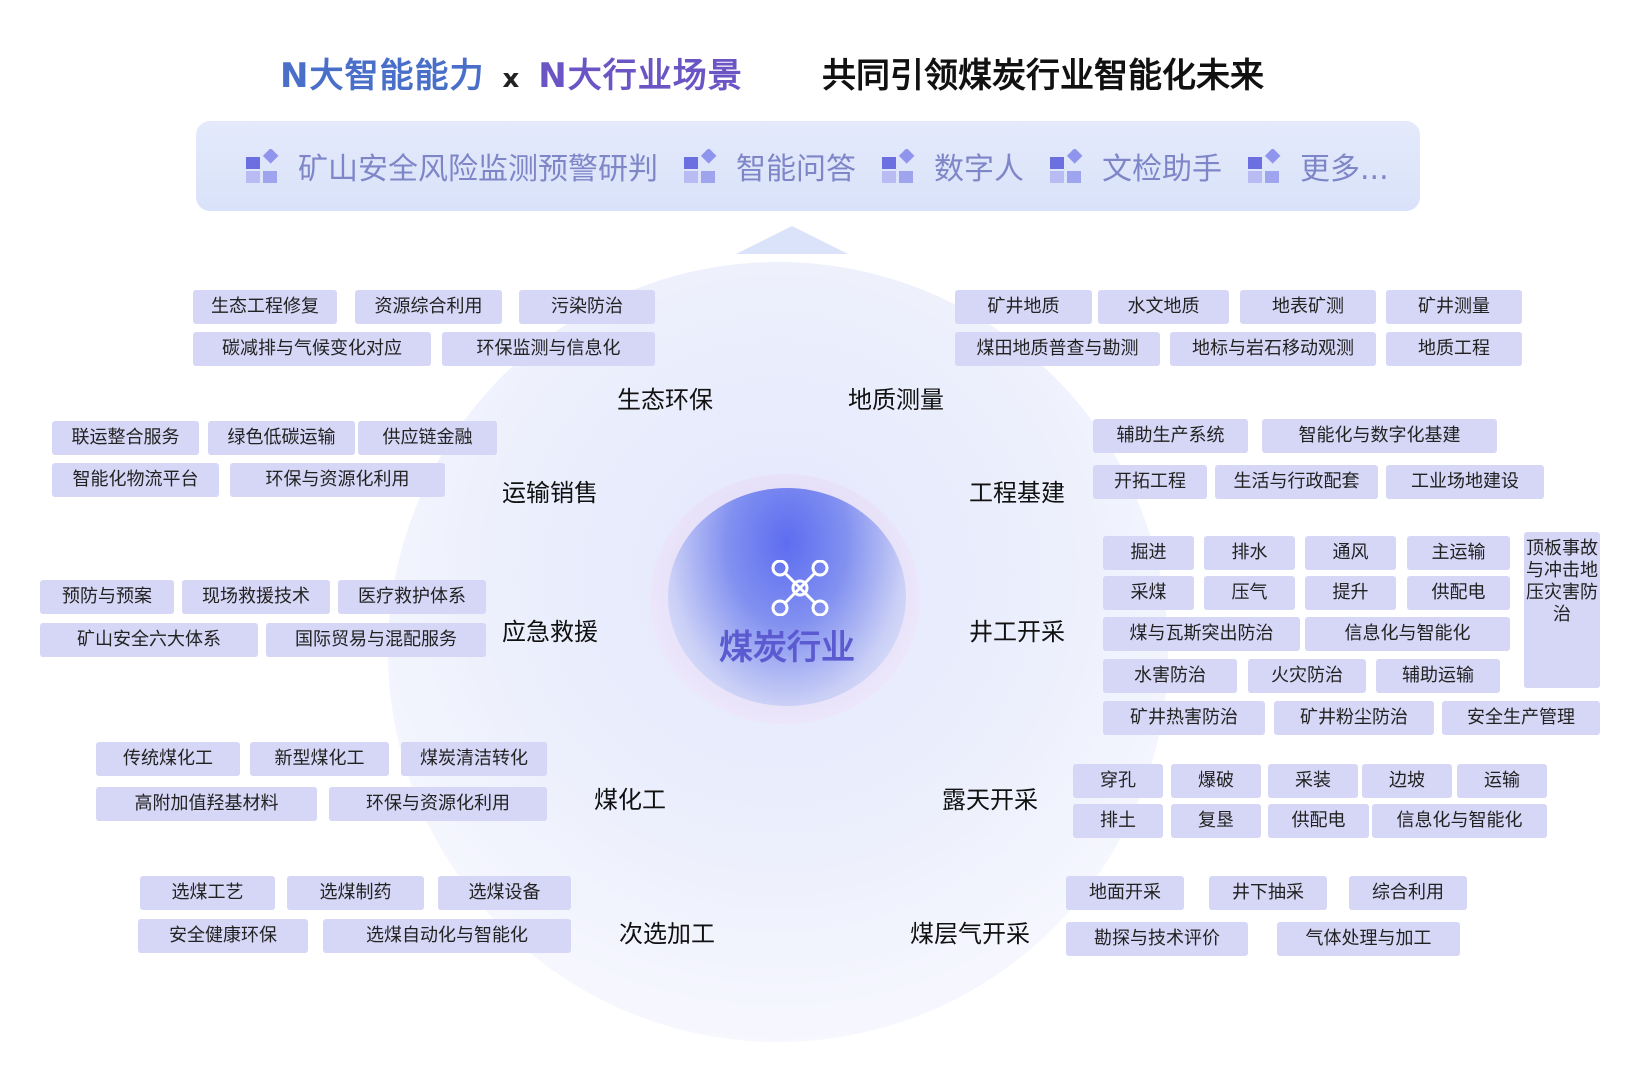 The height and width of the screenshot is (1074, 1626). I want to click on tag-cbm: 井下抽采, so click(1268, 893).